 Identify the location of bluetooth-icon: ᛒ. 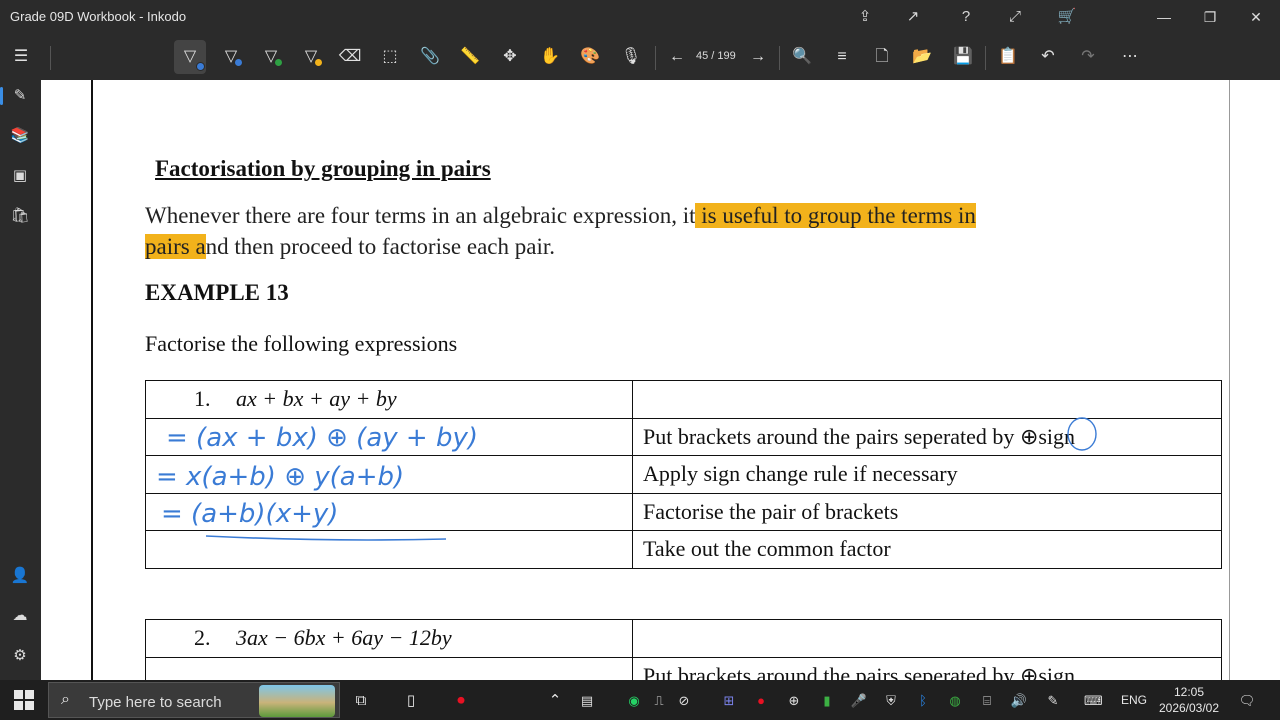
(923, 701).